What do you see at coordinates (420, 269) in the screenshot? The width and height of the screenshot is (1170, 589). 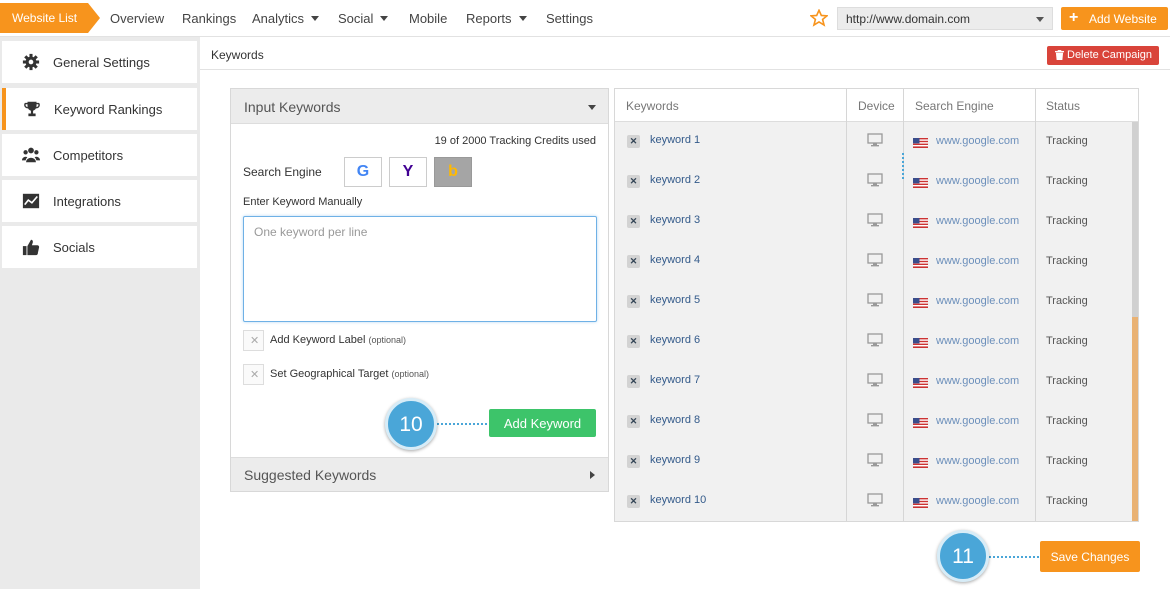 I see `keyword-textarea` at bounding box center [420, 269].